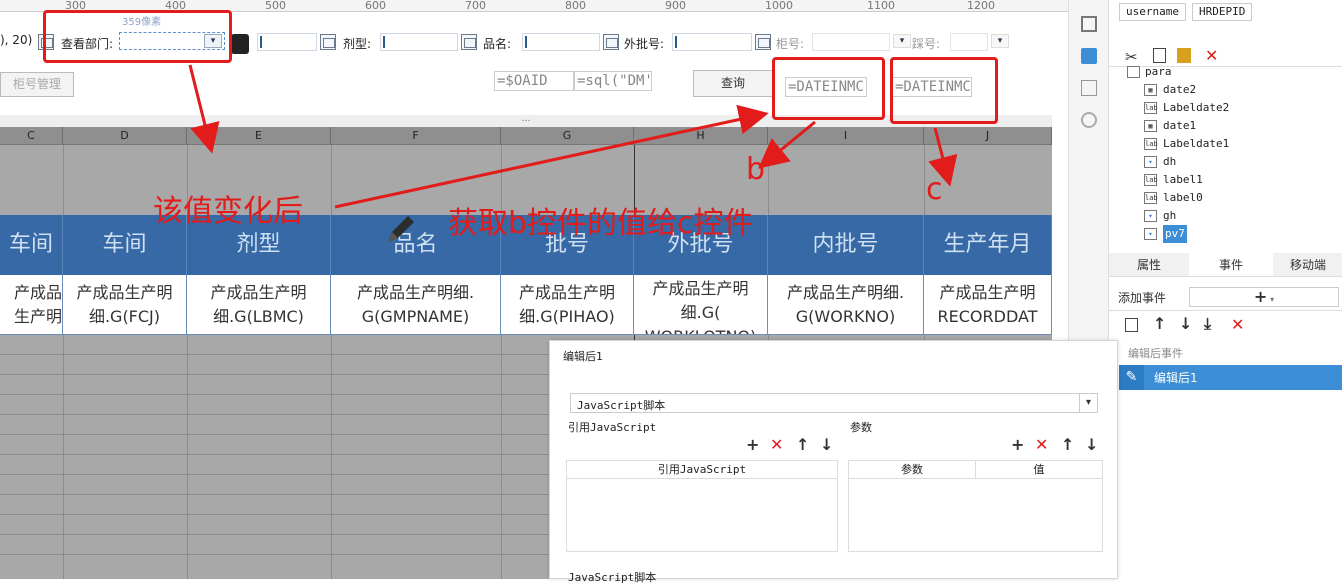  What do you see at coordinates (834, 403) in the screenshot?
I see `script-type-select: JavaScript脚本 ▾` at bounding box center [834, 403].